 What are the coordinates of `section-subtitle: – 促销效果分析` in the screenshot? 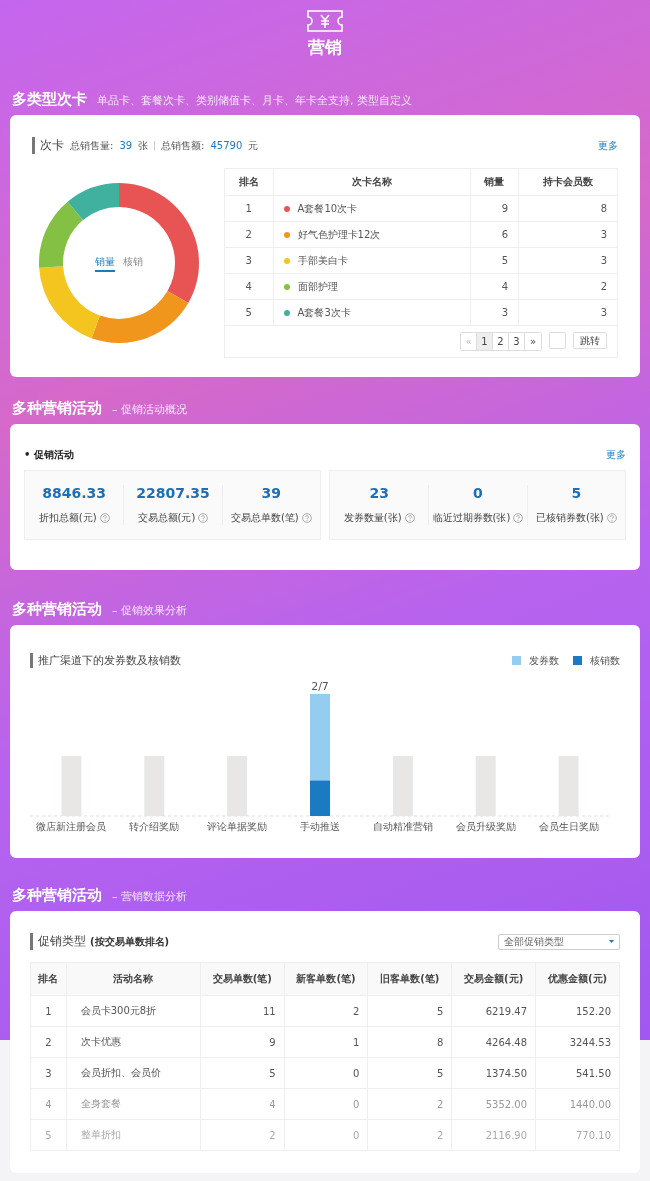 It's located at (149, 610).